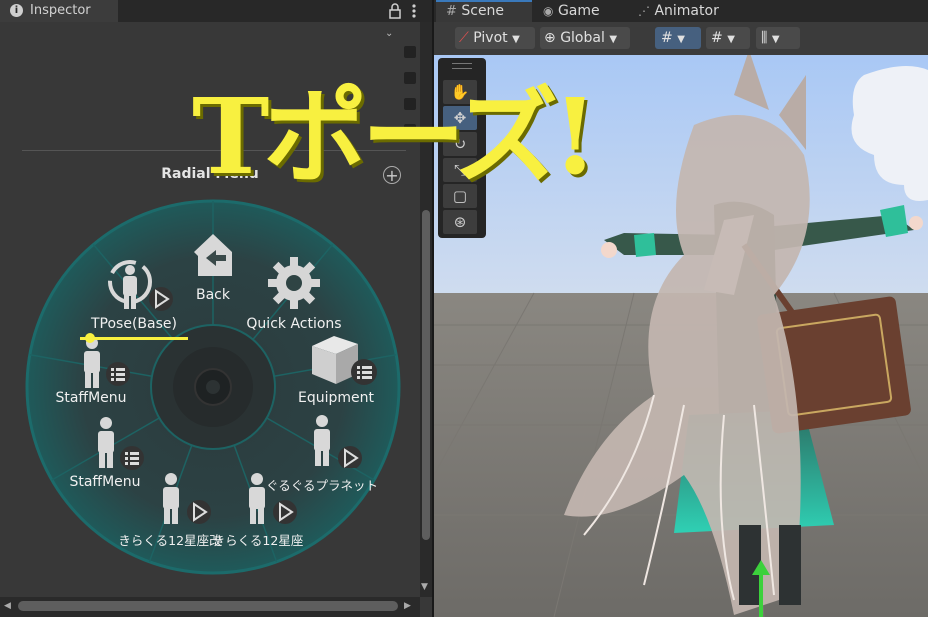  Describe the element at coordinates (460, 222) in the screenshot. I see `transform-tool-icon: ⊛` at that location.